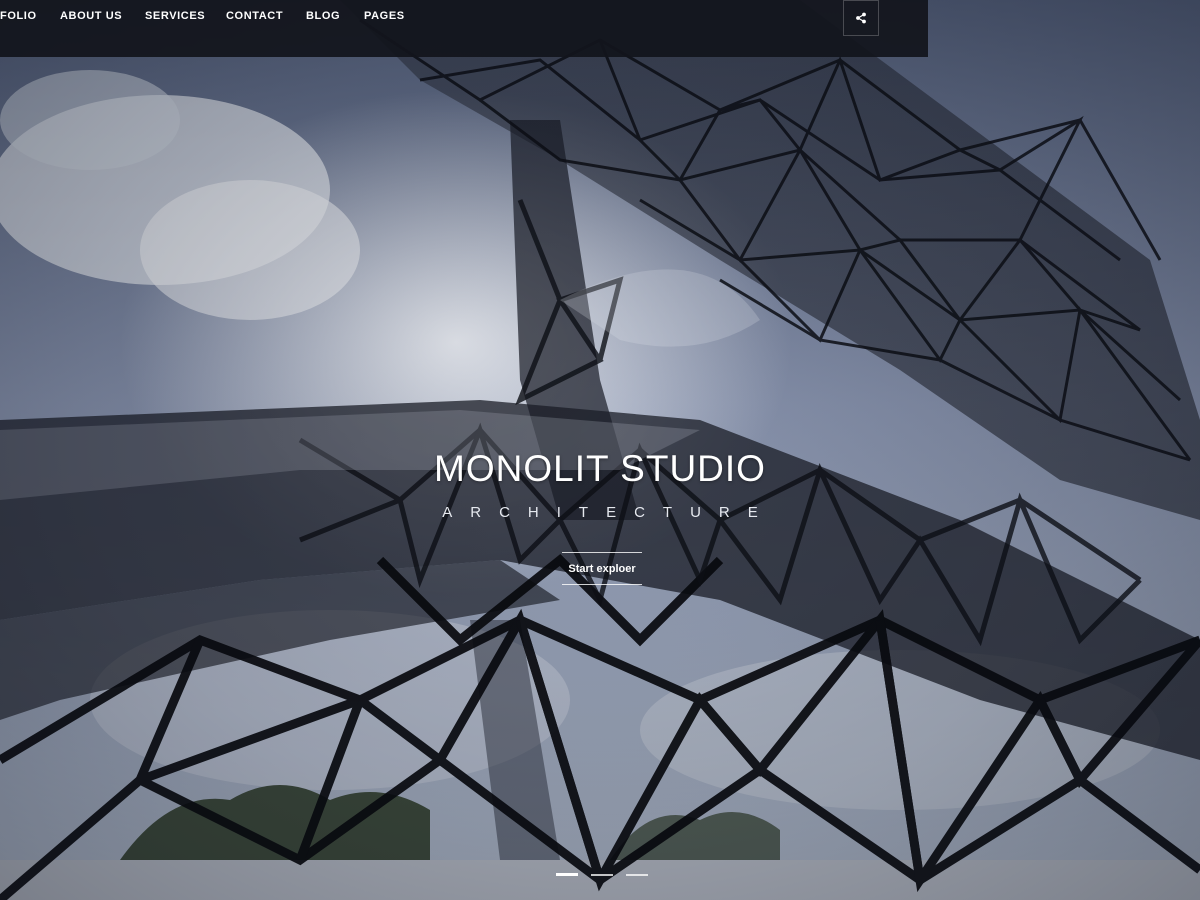 This screenshot has height=900, width=1200. What do you see at coordinates (602, 568) in the screenshot?
I see `start-explore-button: Start exploer` at bounding box center [602, 568].